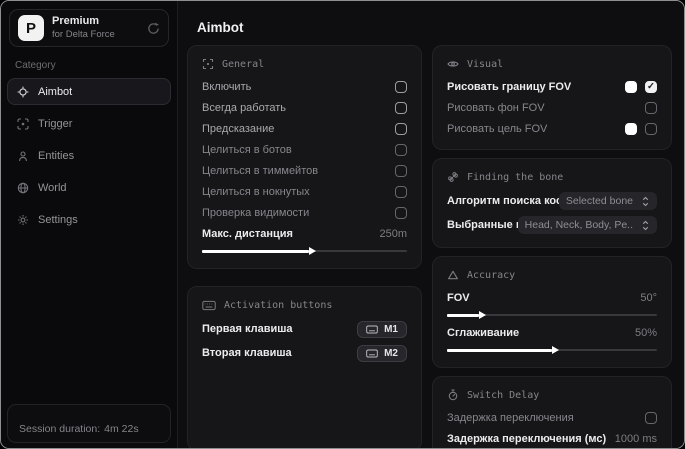  I want to click on general-panel-header: General, so click(304, 64).